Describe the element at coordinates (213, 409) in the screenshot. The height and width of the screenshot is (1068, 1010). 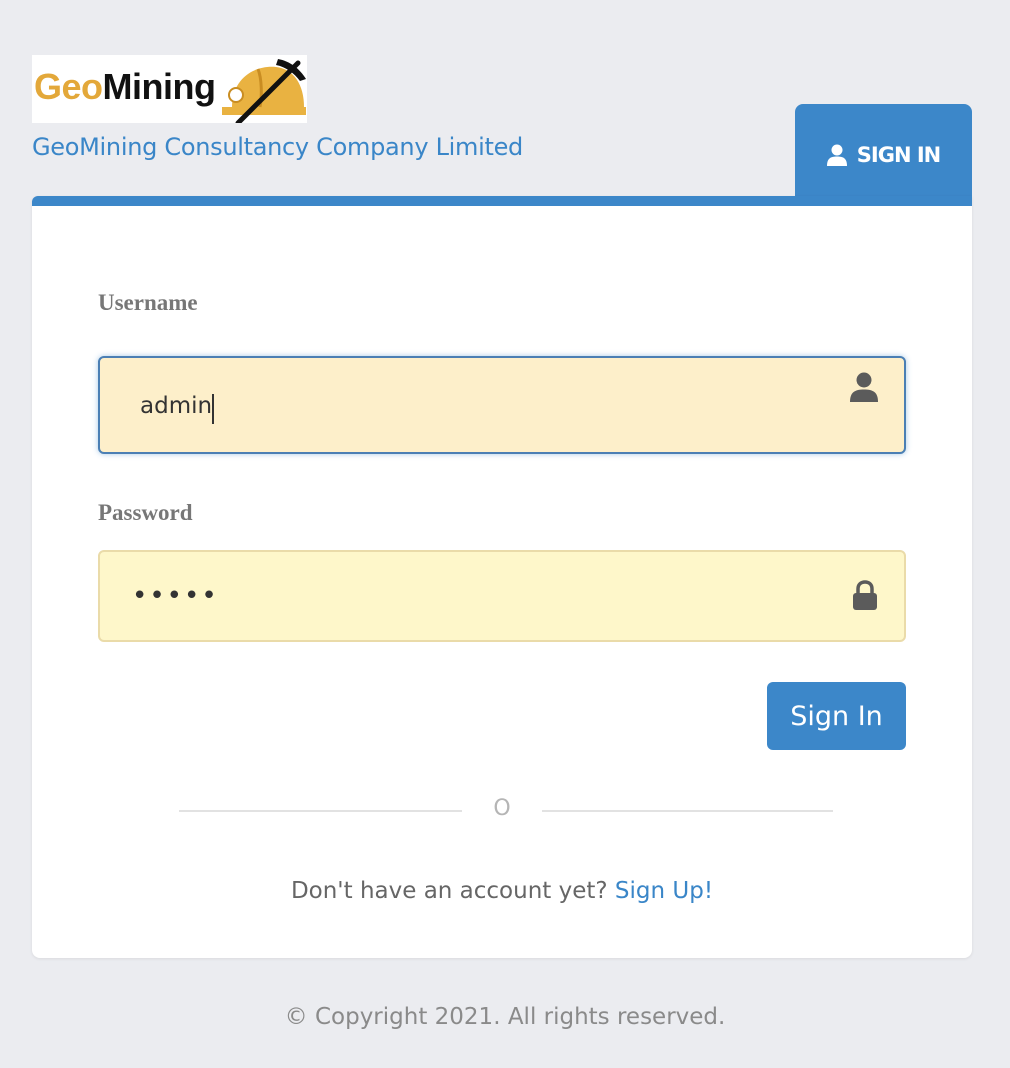
I see `text-caret` at that location.